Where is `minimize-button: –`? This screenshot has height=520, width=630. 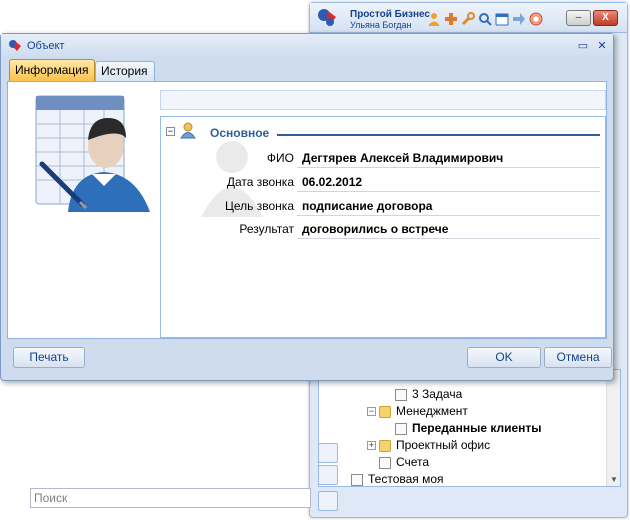
minimize-button: – is located at coordinates (578, 18).